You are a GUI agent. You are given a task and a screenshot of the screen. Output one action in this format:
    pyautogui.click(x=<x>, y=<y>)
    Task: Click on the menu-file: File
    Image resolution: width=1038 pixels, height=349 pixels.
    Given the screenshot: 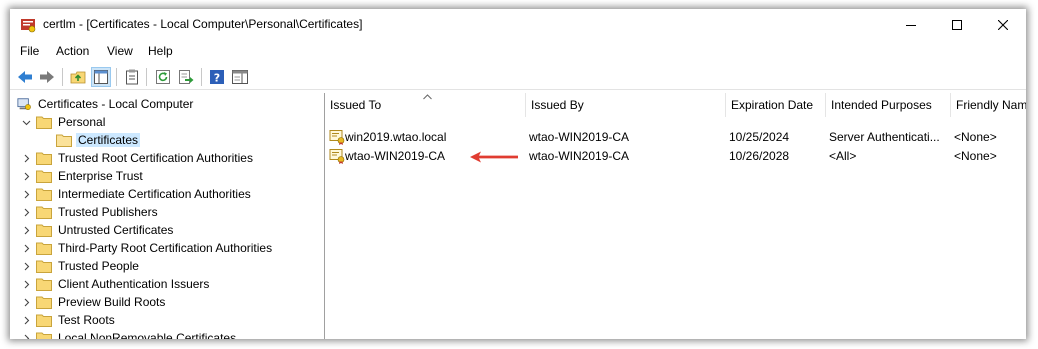 What is the action you would take?
    pyautogui.click(x=29, y=51)
    